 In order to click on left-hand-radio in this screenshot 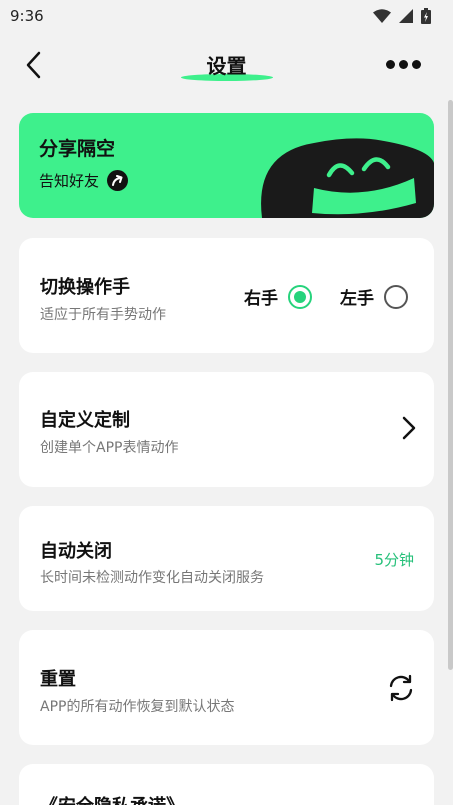, I will do `click(396, 296)`.